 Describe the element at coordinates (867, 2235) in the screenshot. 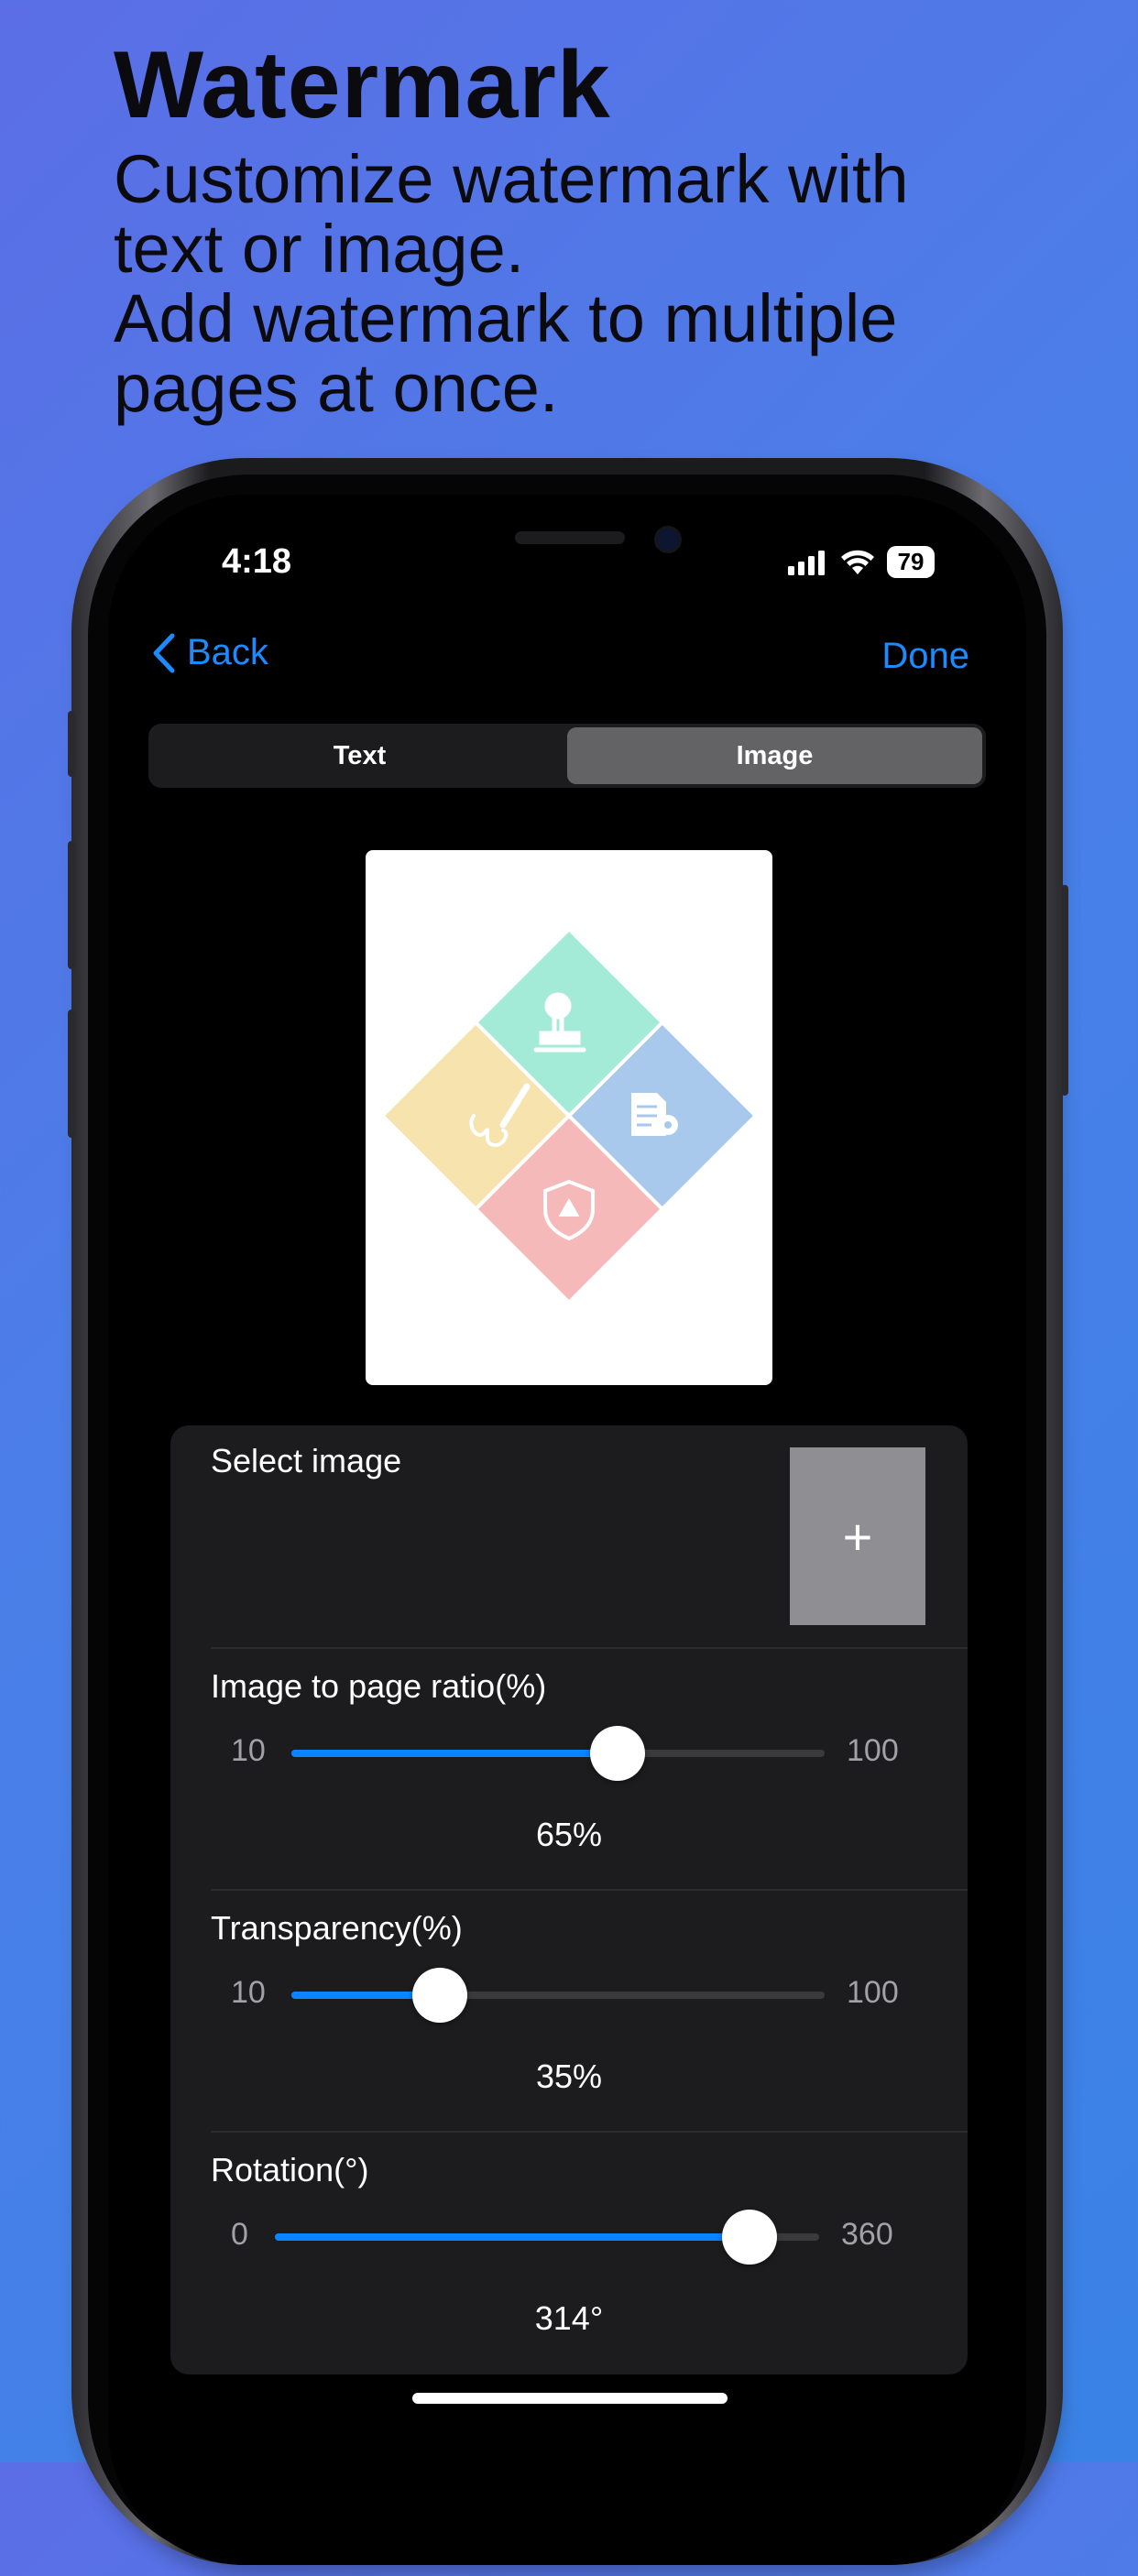

I see `rotation-max: 360` at that location.